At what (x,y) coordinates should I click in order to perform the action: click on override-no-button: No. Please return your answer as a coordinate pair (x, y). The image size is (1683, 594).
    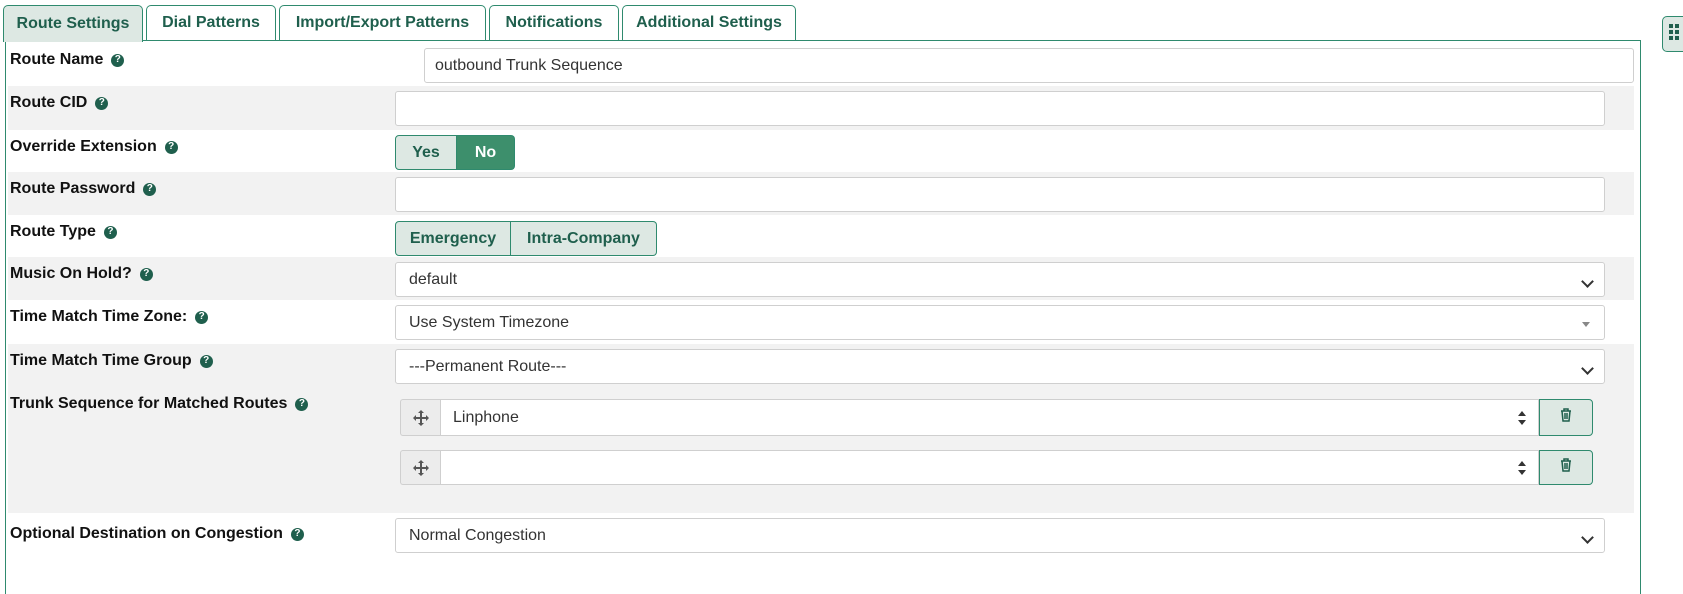
    Looking at the image, I should click on (486, 152).